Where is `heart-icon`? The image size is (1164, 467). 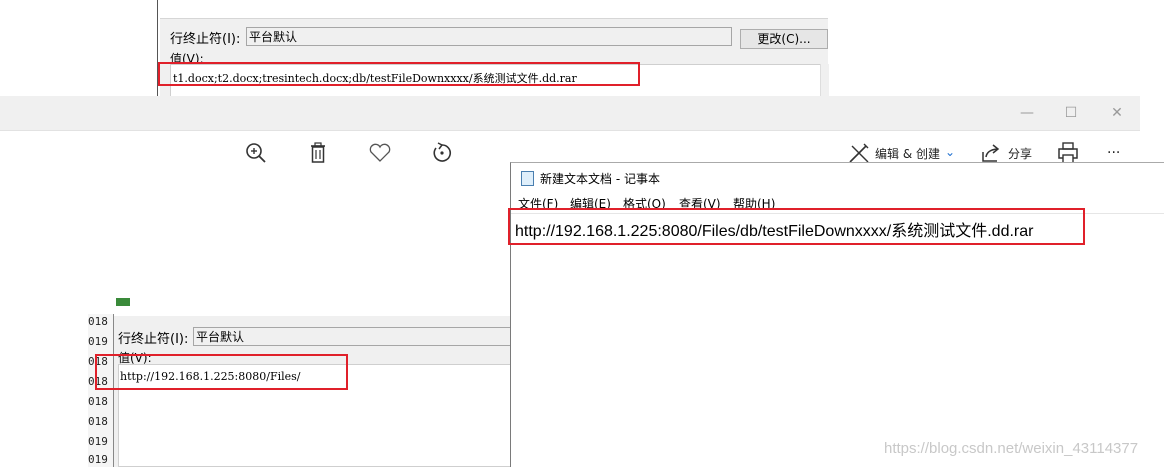
heart-icon is located at coordinates (380, 153).